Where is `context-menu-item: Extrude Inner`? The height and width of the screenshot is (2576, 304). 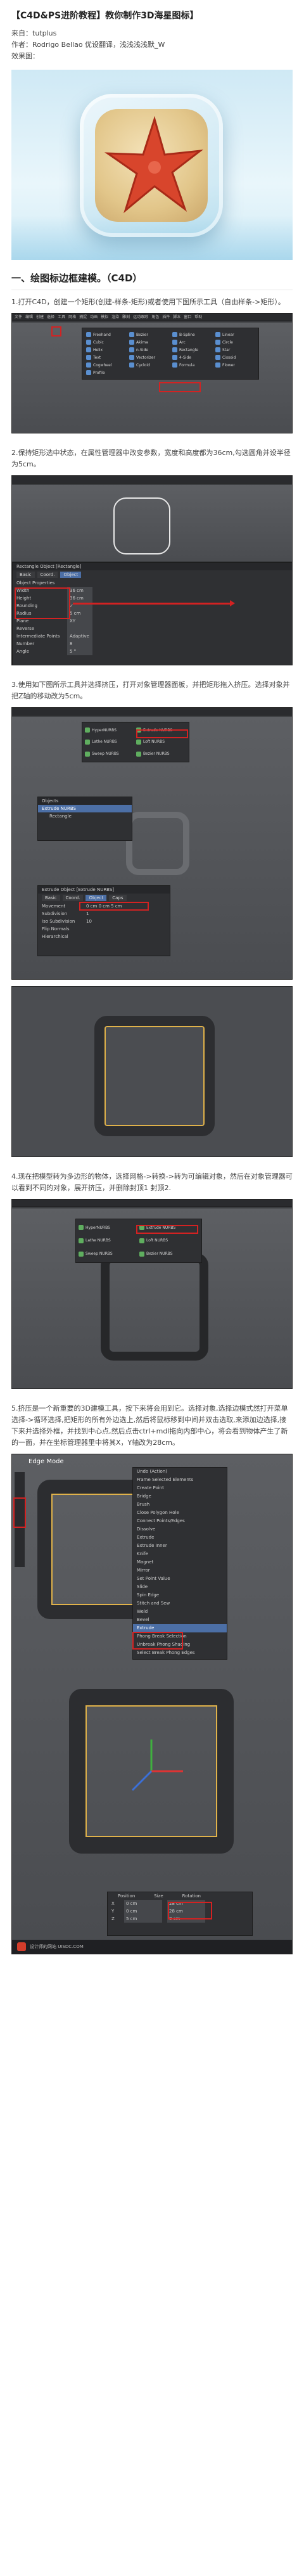
context-menu-item: Extrude Inner is located at coordinates (180, 1546).